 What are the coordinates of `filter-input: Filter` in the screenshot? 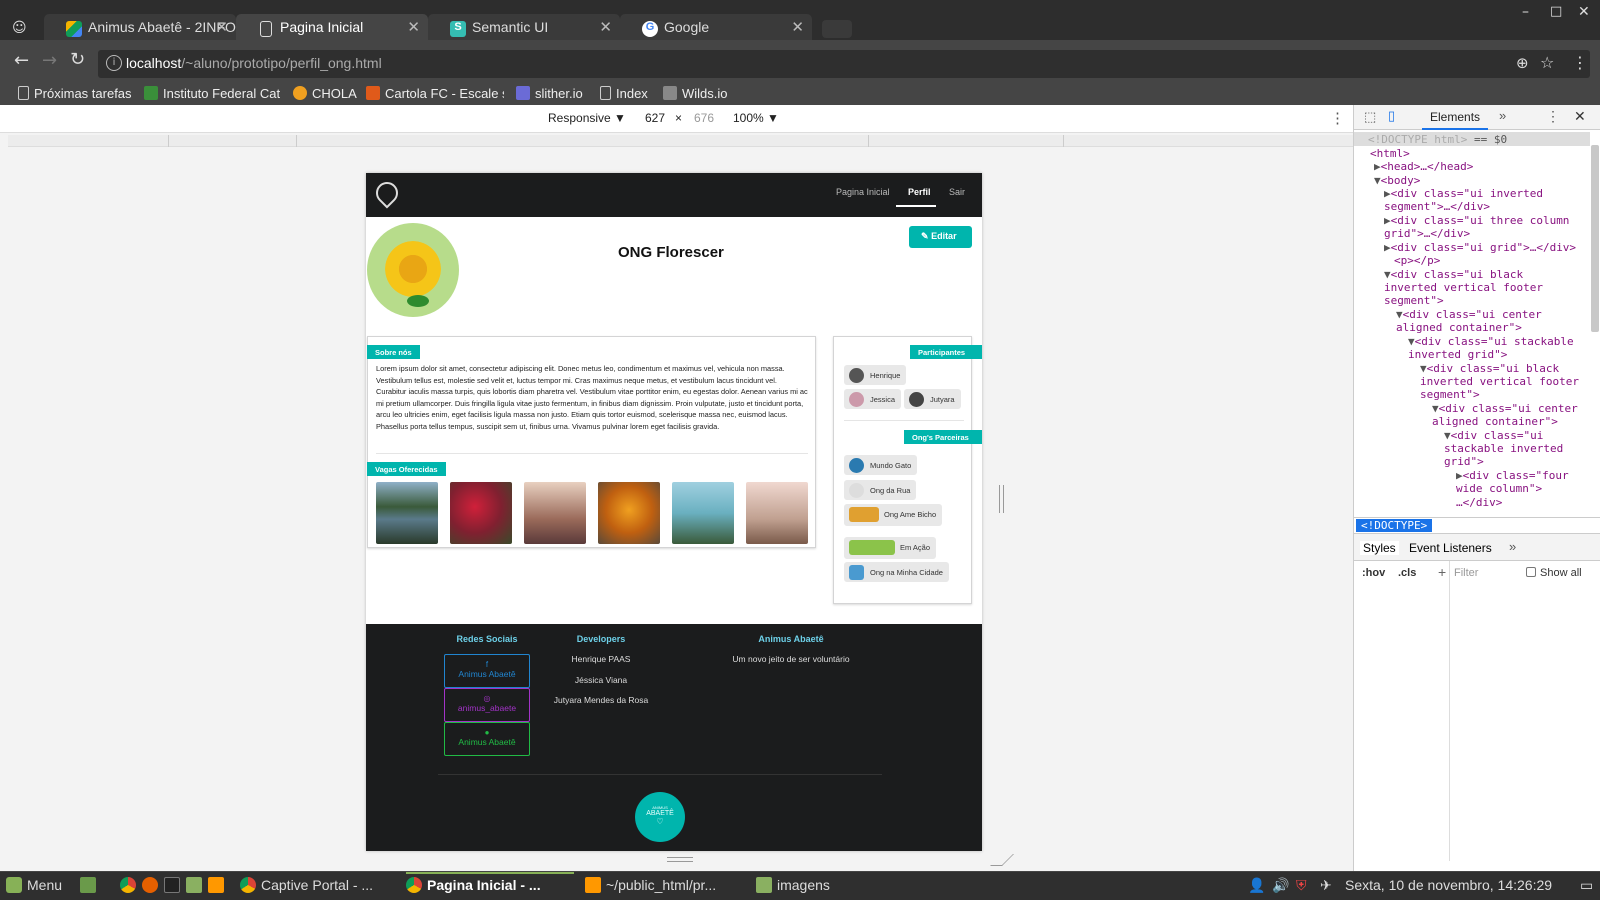 It's located at (1466, 573).